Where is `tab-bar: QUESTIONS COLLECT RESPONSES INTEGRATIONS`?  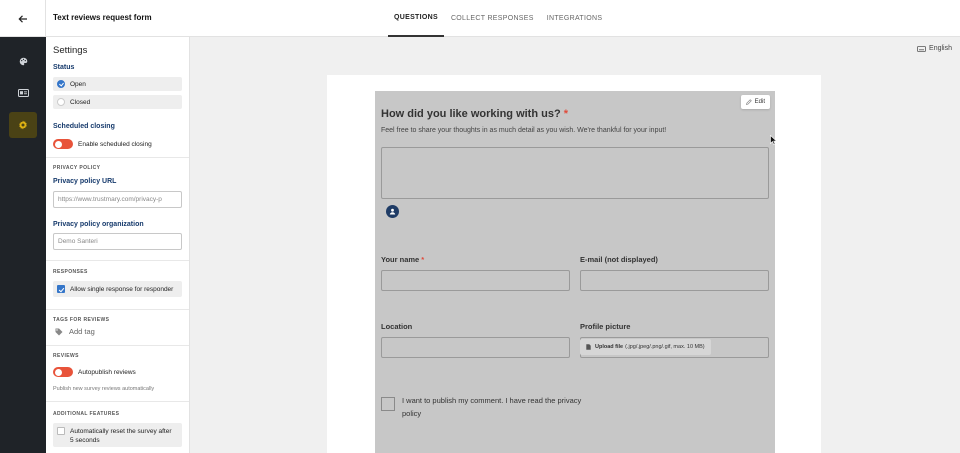
tab-bar: QUESTIONS COLLECT RESPONSES INTEGRATIONS is located at coordinates (498, 18).